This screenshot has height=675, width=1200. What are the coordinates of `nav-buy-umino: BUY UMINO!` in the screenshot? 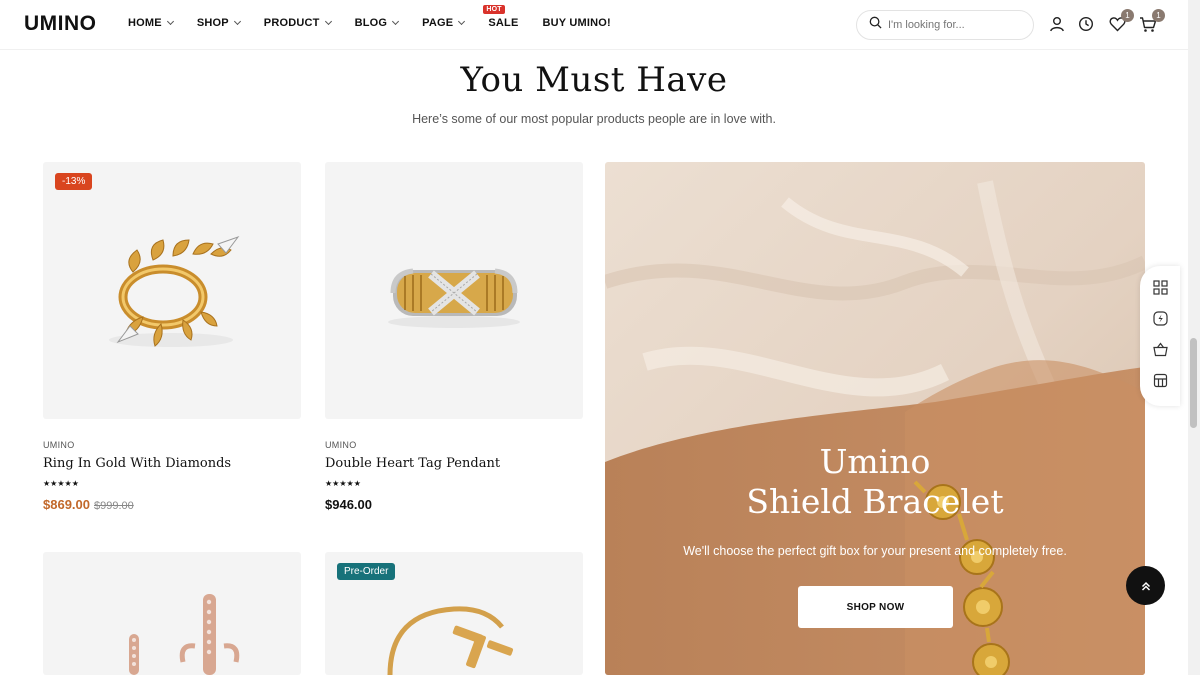 It's located at (576, 23).